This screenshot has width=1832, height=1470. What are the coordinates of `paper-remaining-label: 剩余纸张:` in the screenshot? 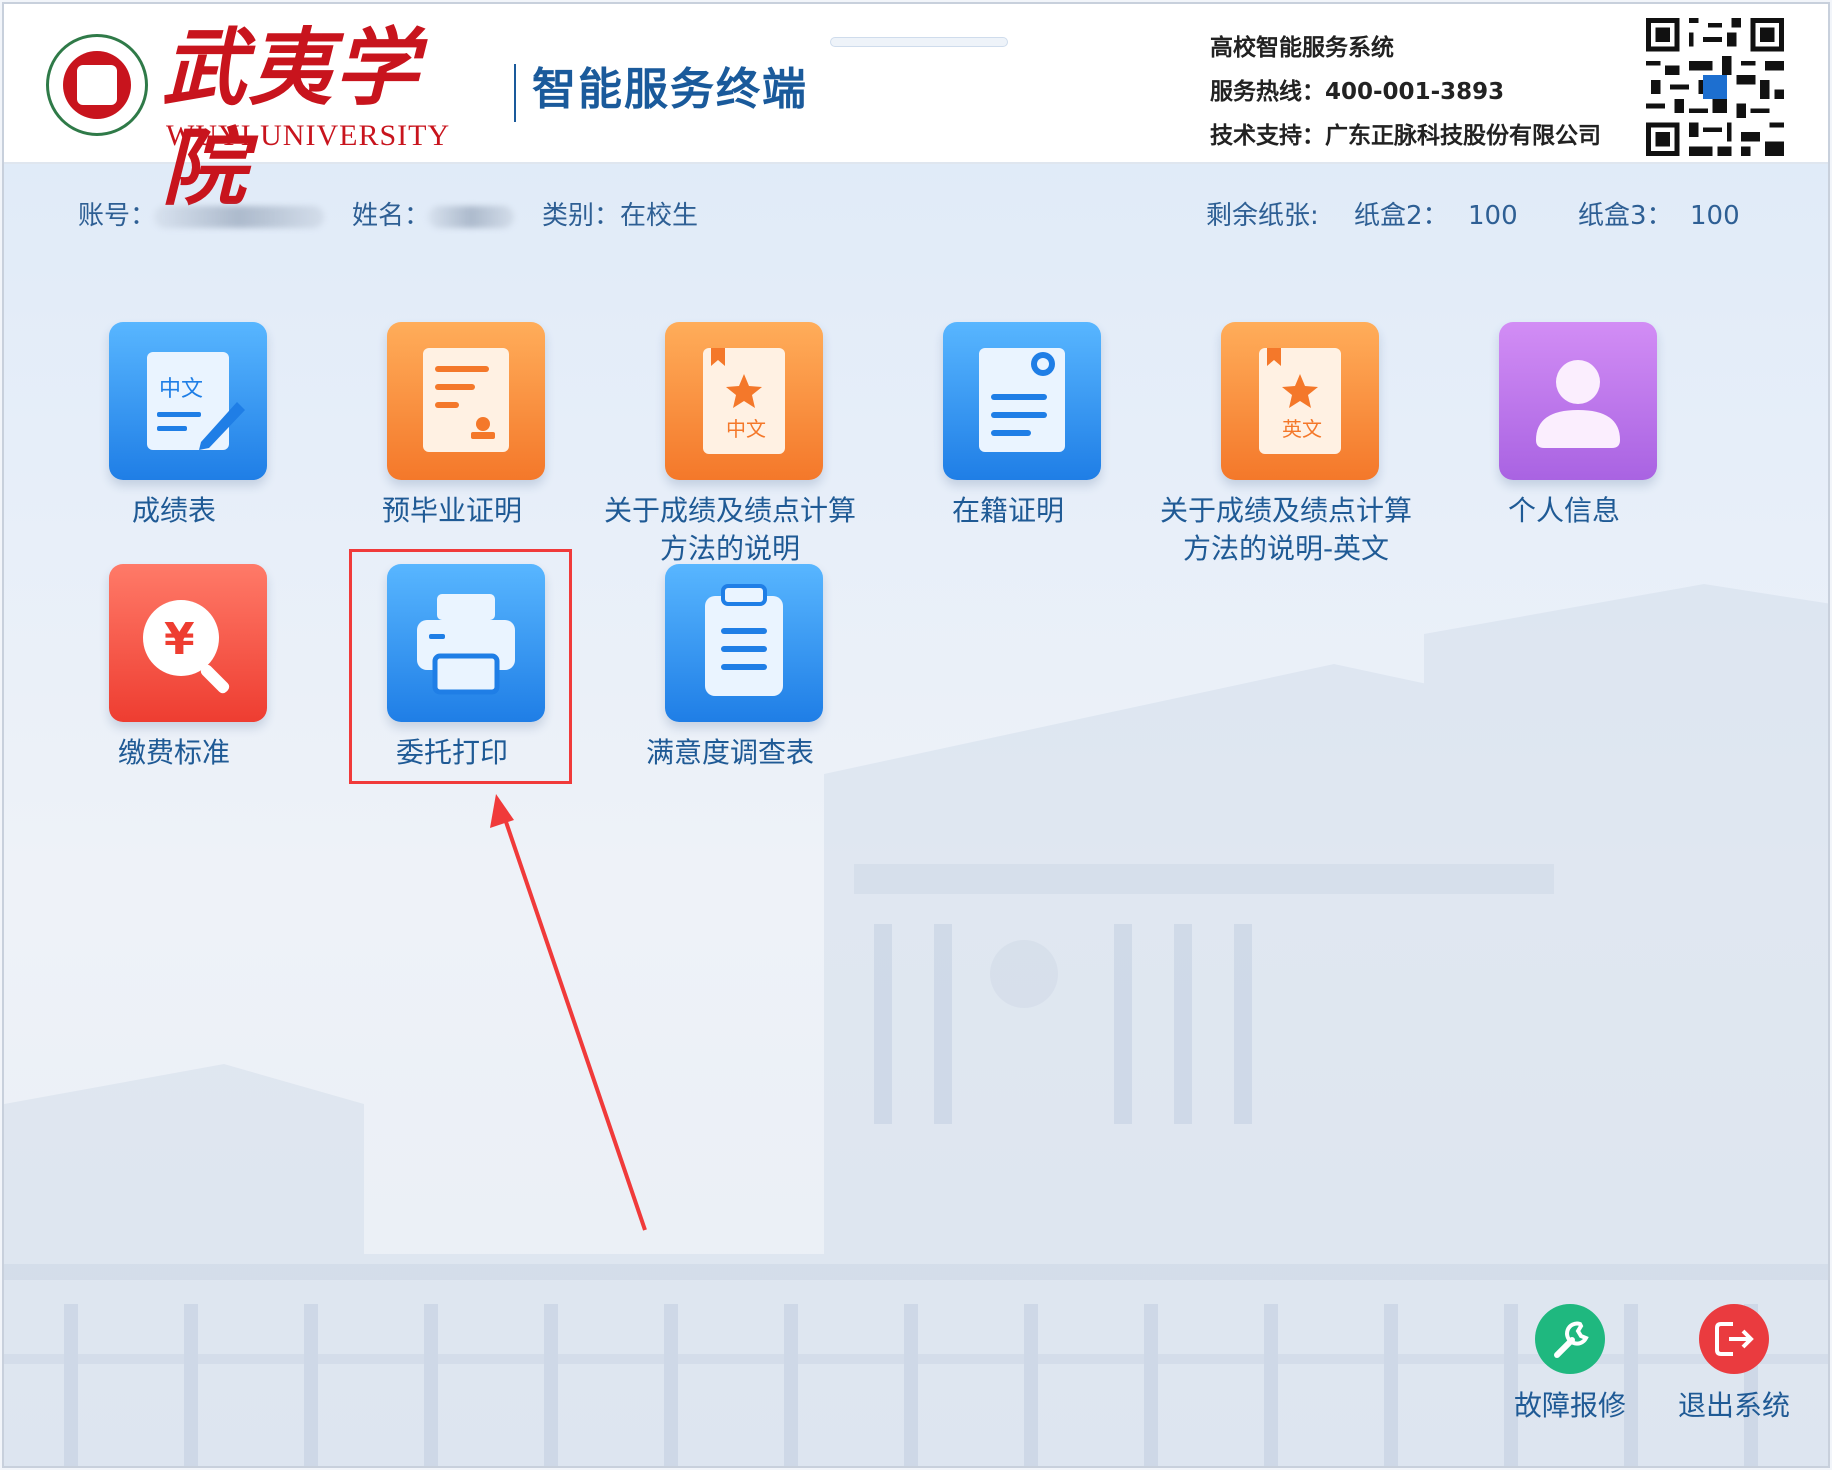 It's located at (1262, 216).